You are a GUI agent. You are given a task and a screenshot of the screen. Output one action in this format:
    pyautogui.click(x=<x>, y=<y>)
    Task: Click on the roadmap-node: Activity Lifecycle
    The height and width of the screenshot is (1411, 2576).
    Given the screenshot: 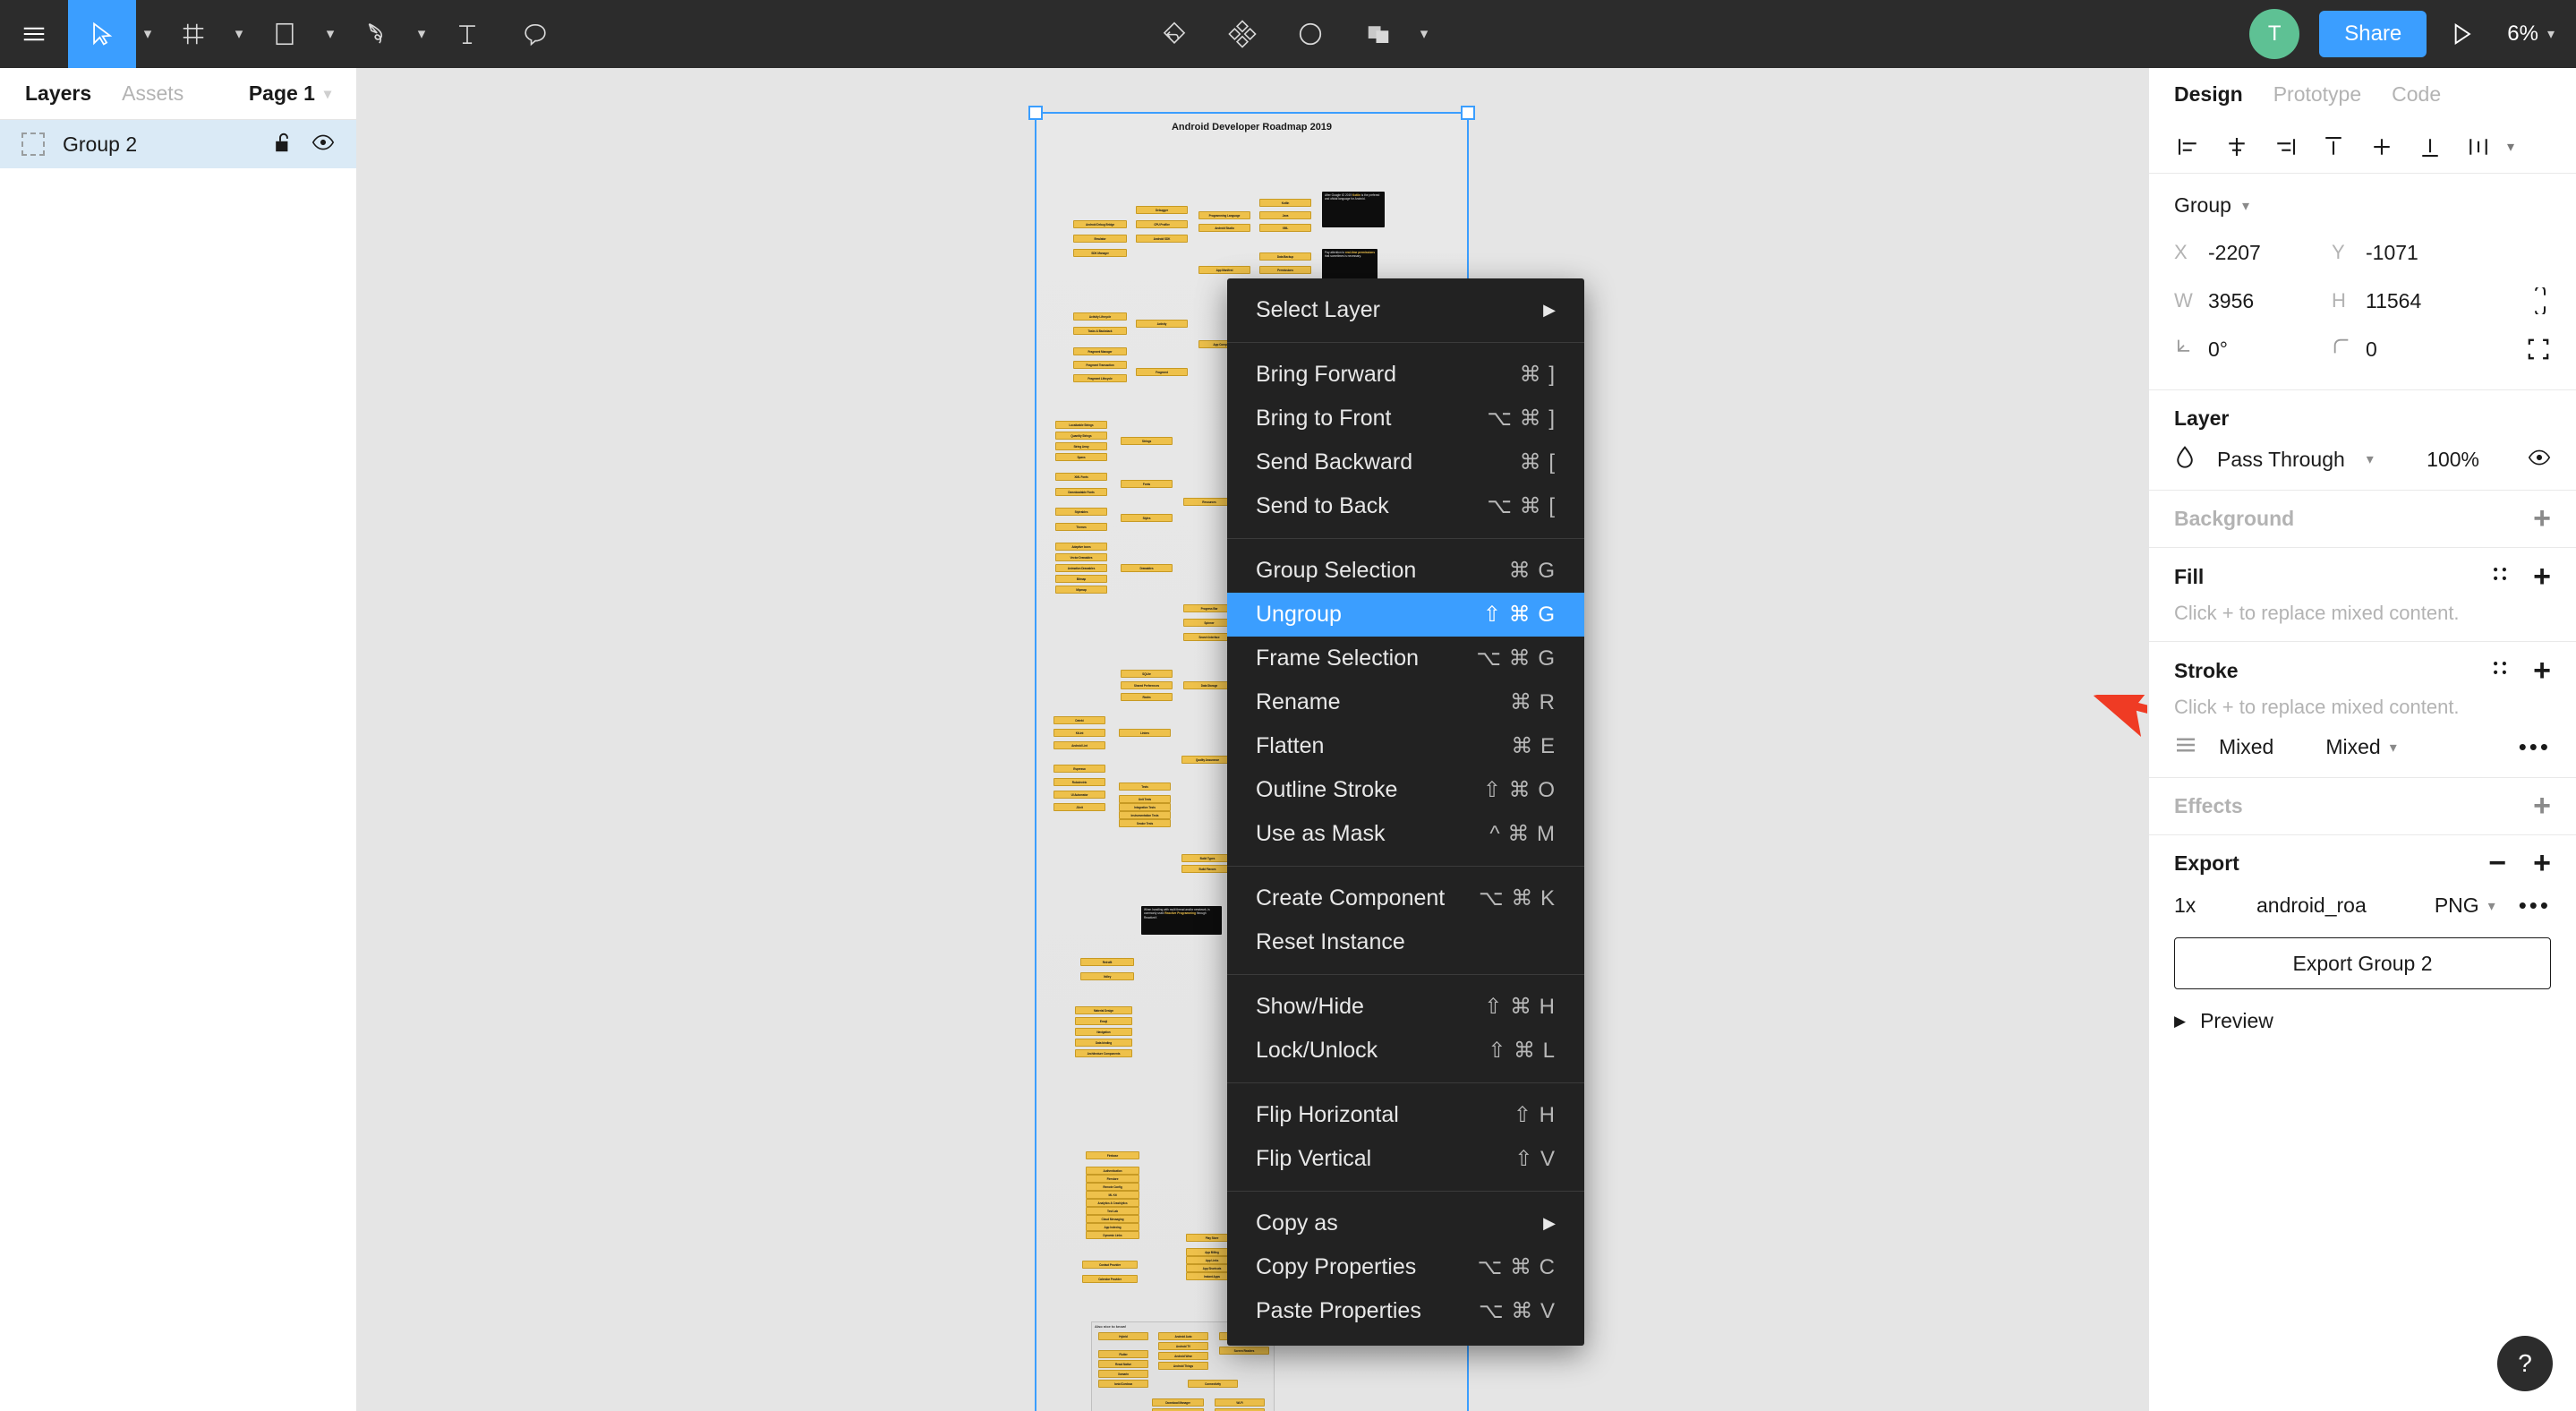 What is the action you would take?
    pyautogui.click(x=1100, y=316)
    